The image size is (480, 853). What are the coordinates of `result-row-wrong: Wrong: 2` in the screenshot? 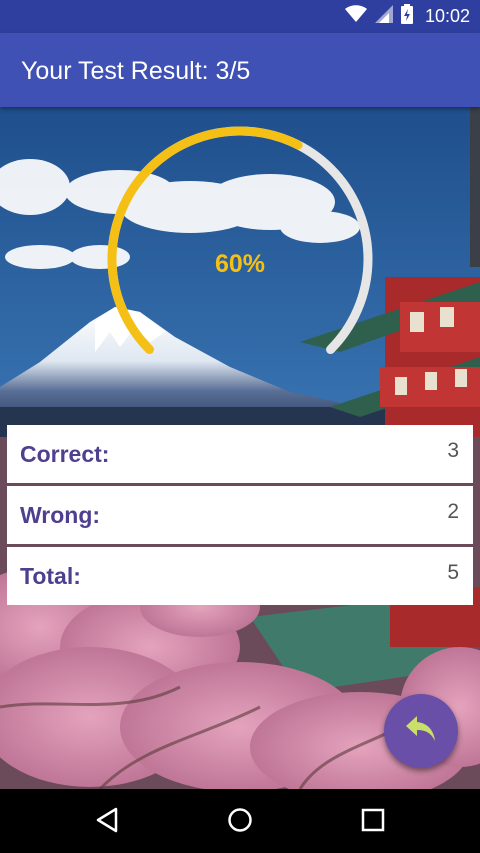 It's located at (240, 515).